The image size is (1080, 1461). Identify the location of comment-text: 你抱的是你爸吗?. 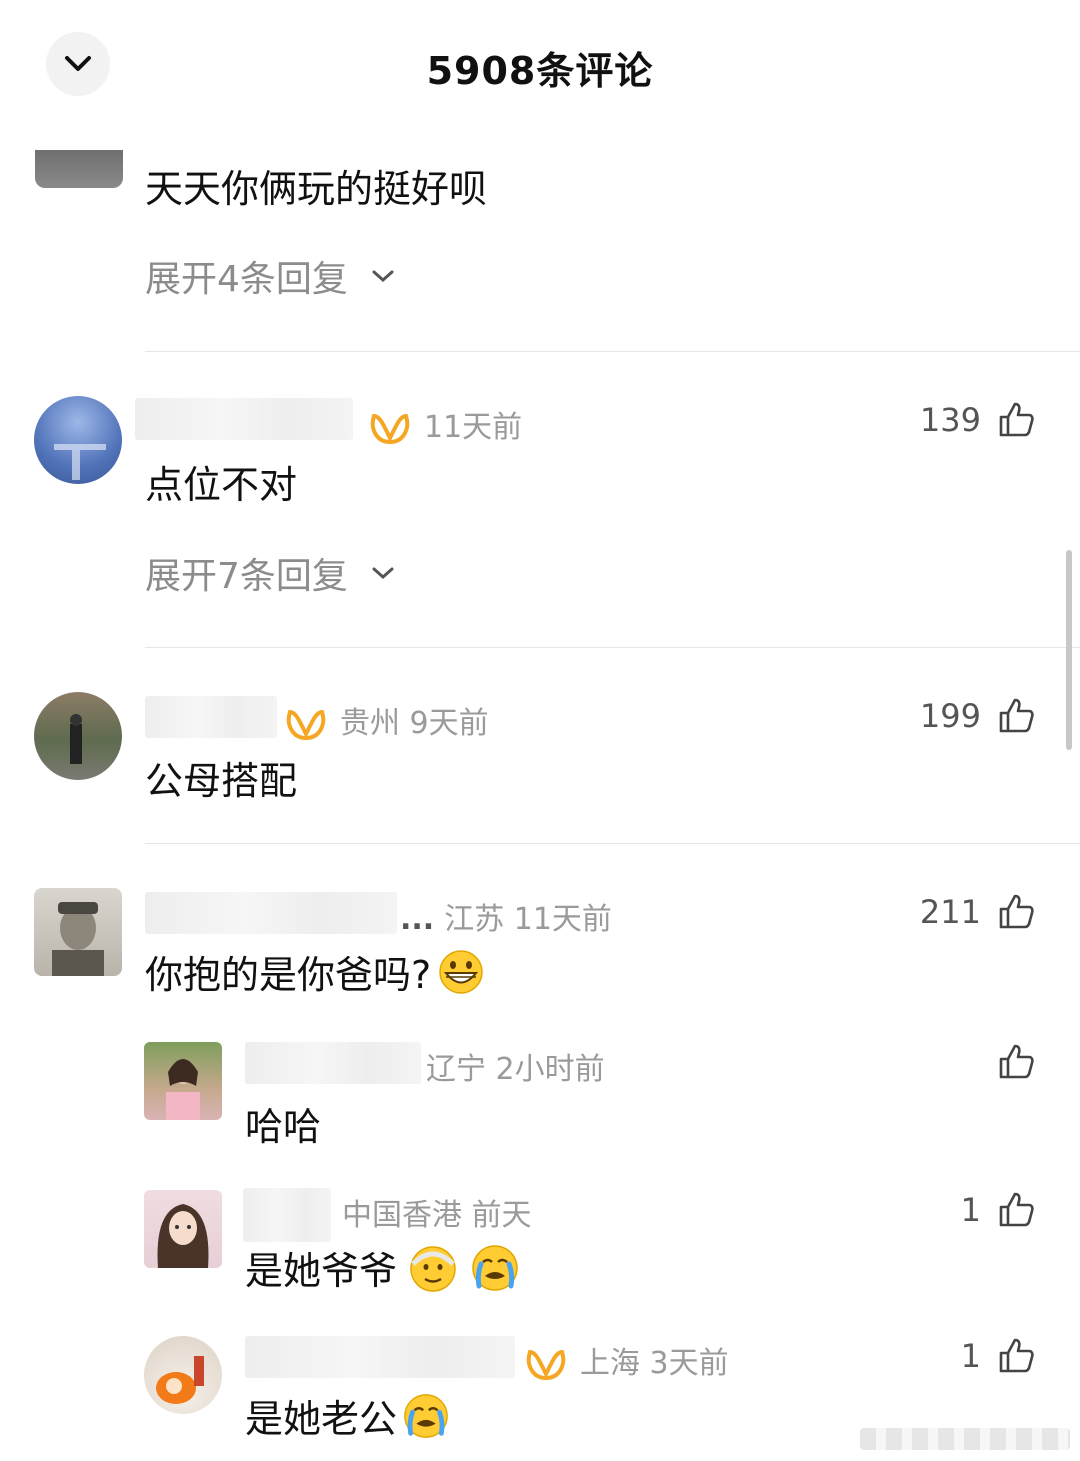
(315, 971).